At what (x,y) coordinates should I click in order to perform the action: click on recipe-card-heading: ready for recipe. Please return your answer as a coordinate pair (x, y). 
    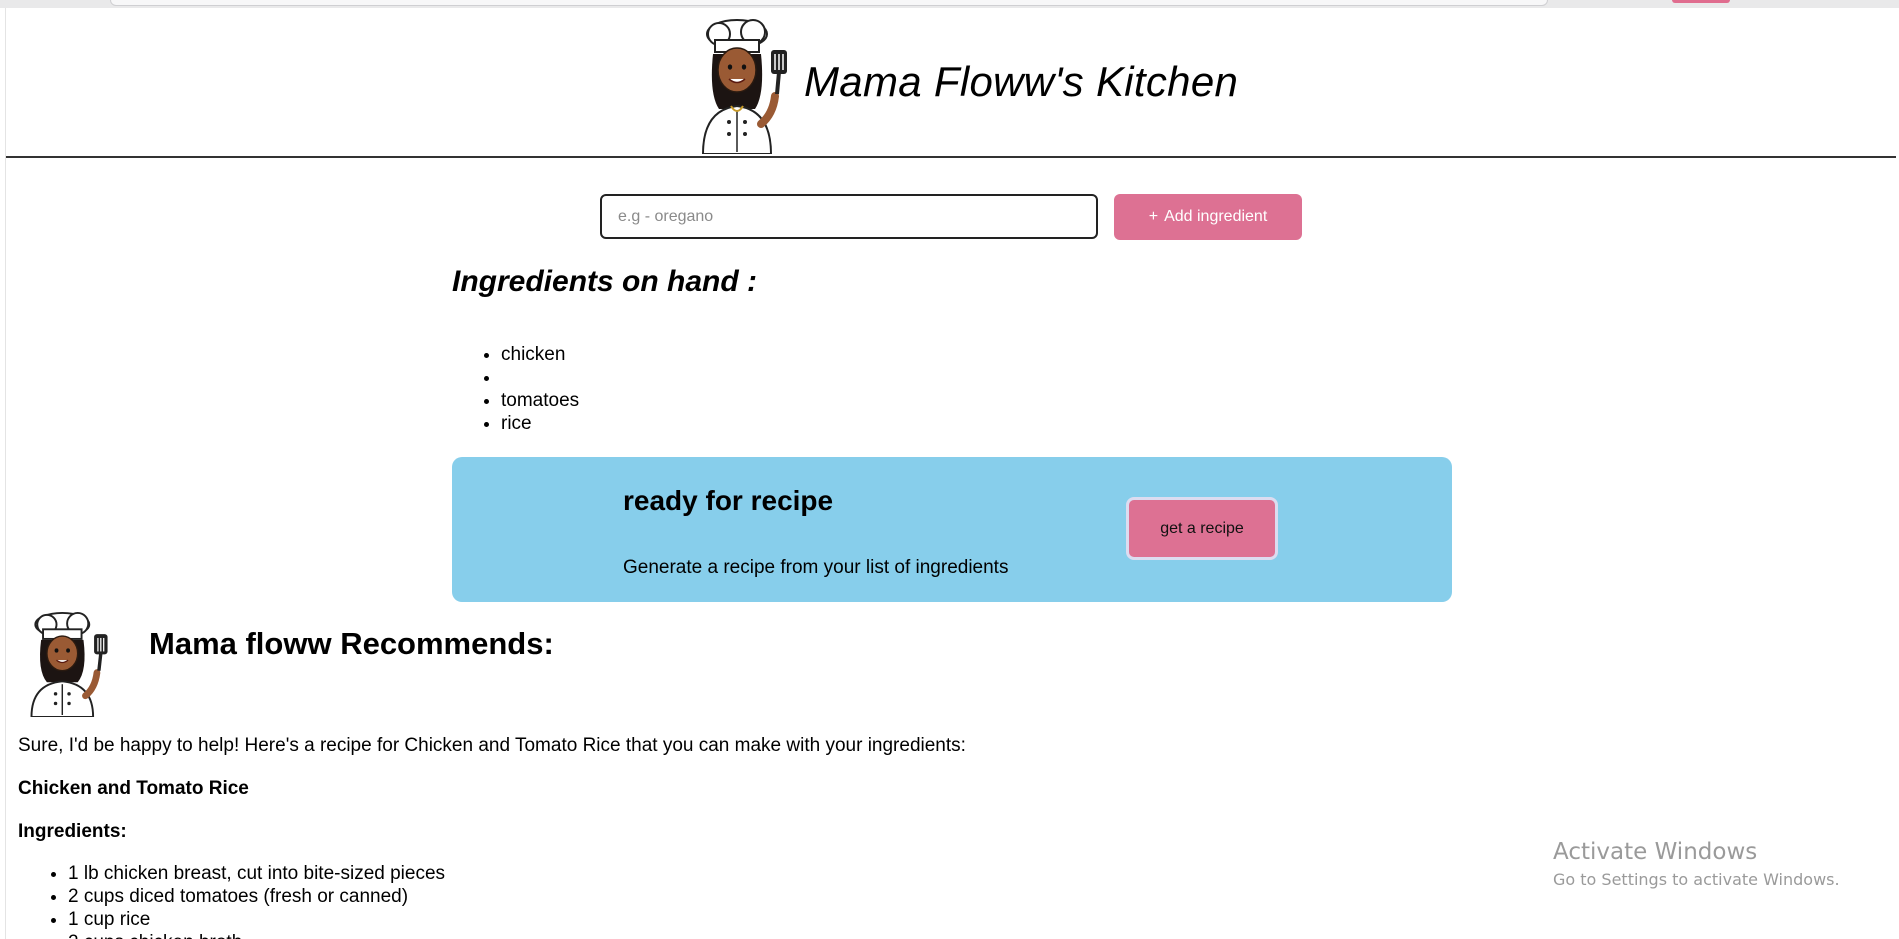
    Looking at the image, I should click on (728, 500).